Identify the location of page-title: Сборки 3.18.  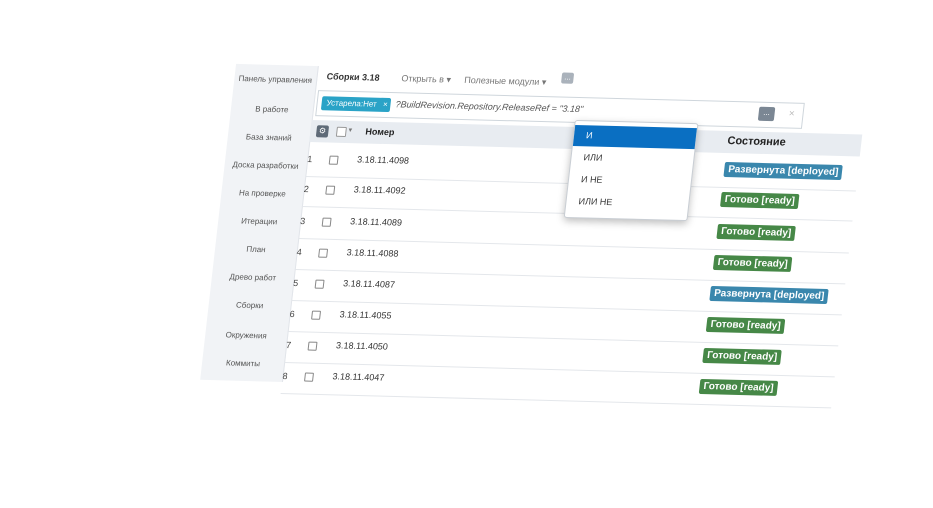
(353, 77).